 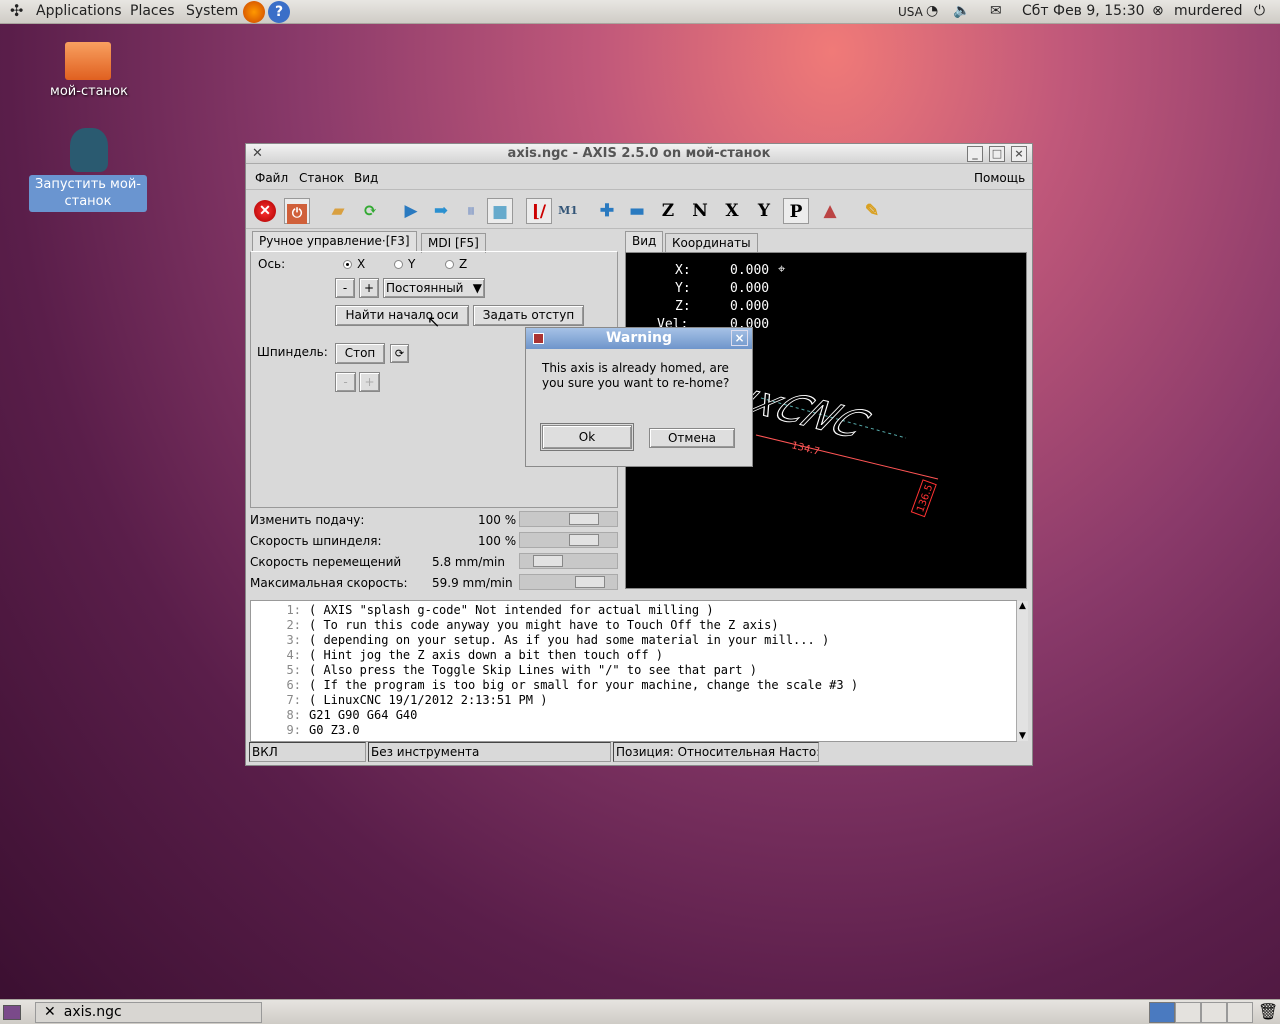 I want to click on workspace-switcher, so click(x=1201, y=1012).